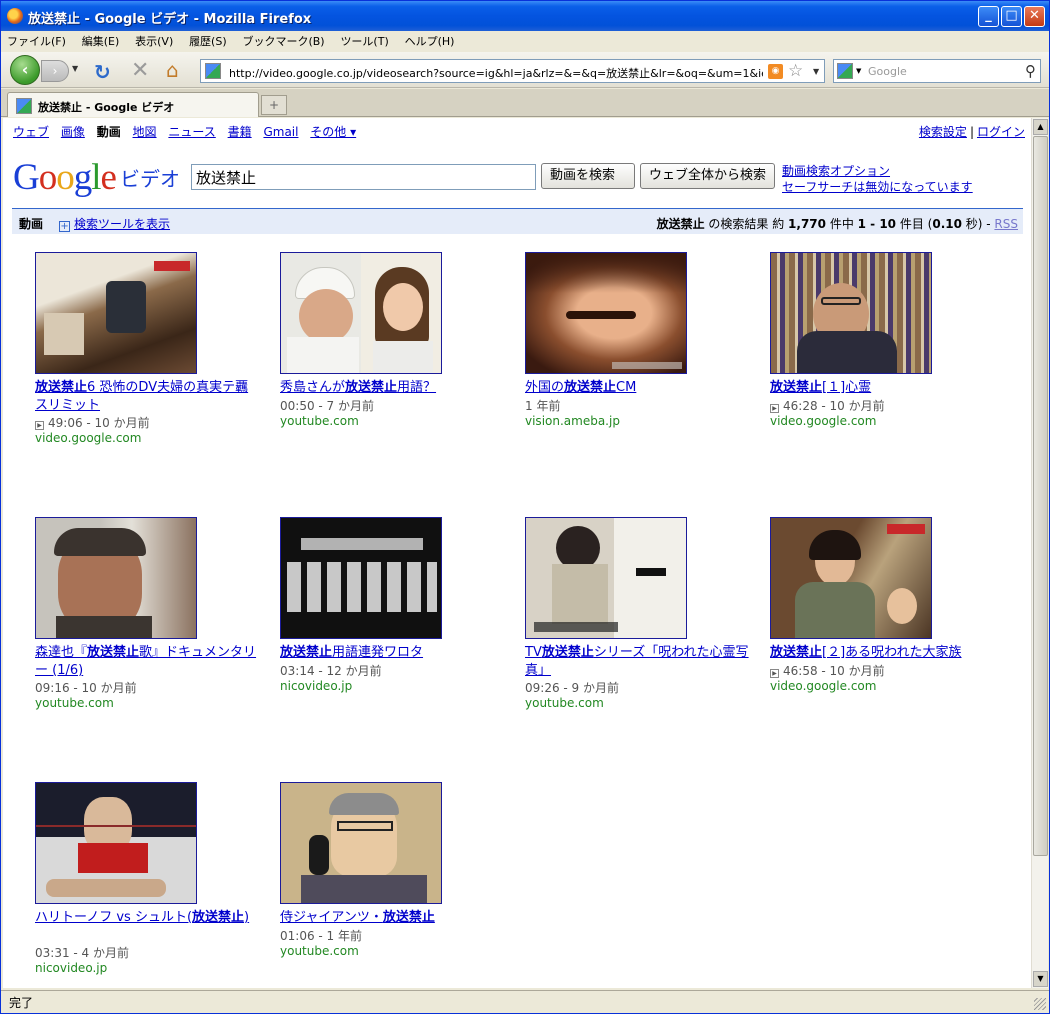 The height and width of the screenshot is (1014, 1050). I want to click on video-title-link: 森達也『放送禁止歌』ドキュメンタリー (1/6), so click(147, 662).